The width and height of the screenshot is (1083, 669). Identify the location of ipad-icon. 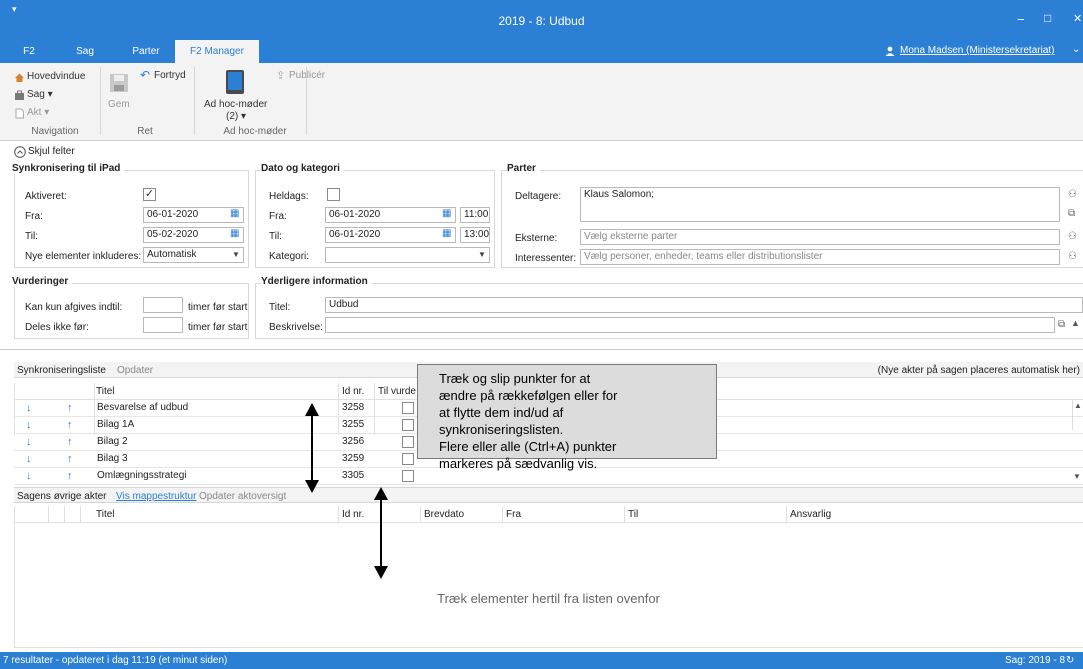
(235, 82).